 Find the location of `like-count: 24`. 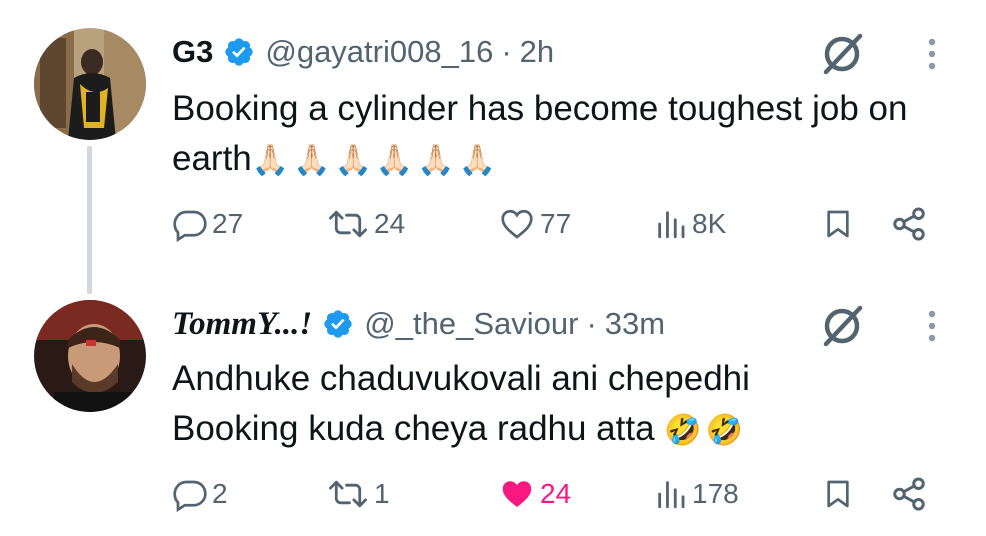

like-count: 24 is located at coordinates (556, 493).